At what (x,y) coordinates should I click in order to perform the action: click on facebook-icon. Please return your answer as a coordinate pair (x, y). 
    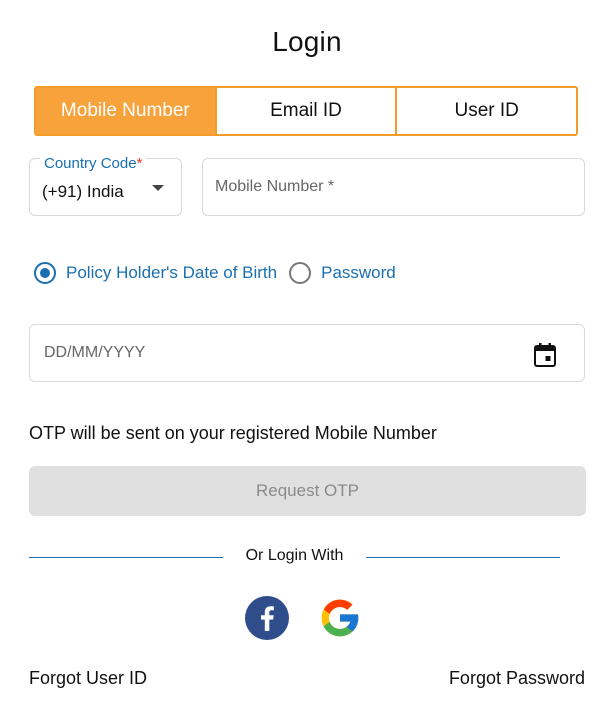
    Looking at the image, I should click on (267, 618).